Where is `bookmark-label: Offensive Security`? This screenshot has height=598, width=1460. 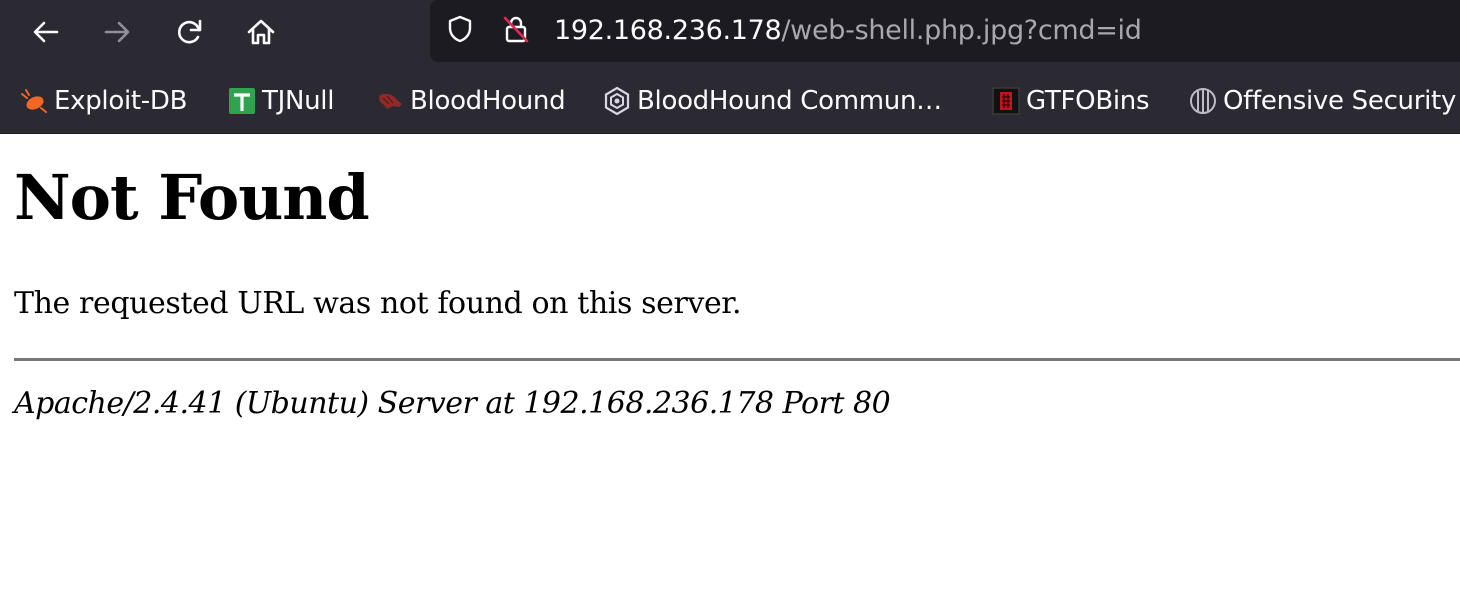 bookmark-label: Offensive Security is located at coordinates (1340, 101).